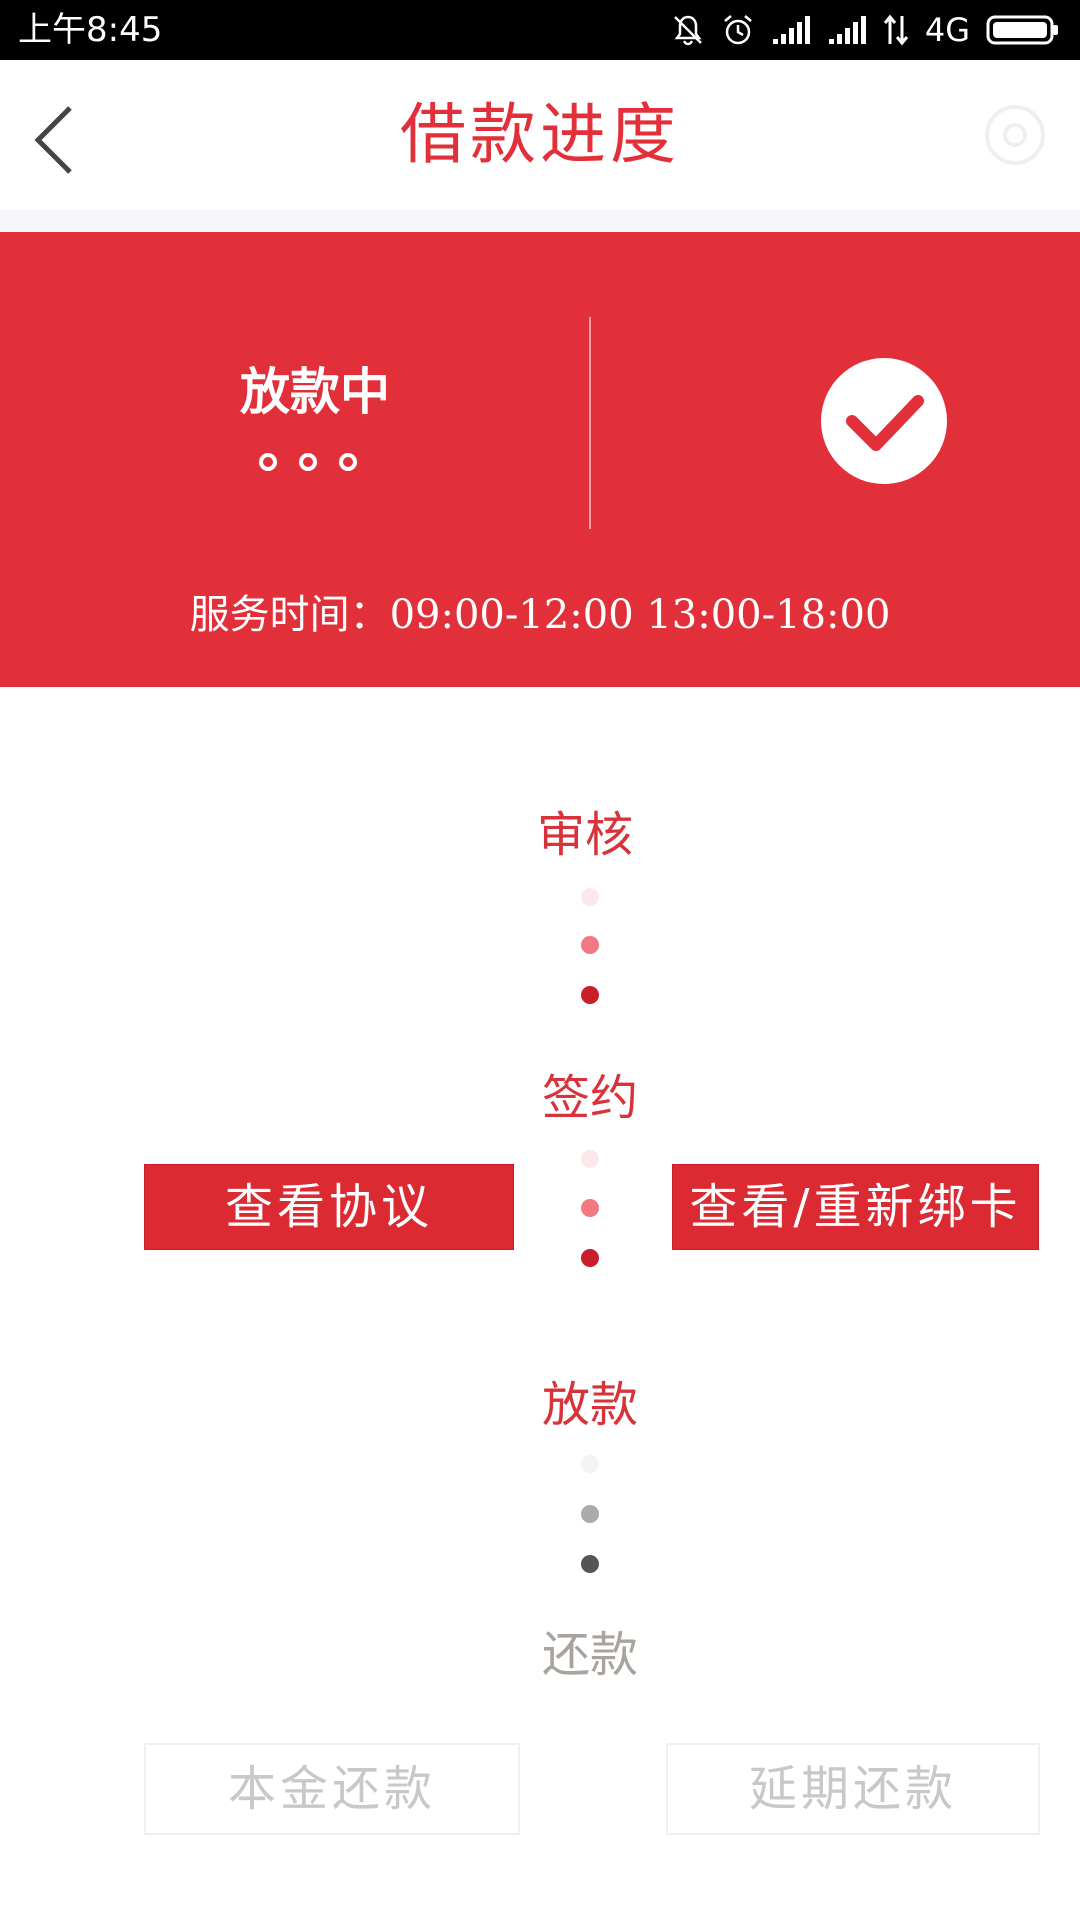  Describe the element at coordinates (315, 392) in the screenshot. I see `loan-status-text: 放款中` at that location.